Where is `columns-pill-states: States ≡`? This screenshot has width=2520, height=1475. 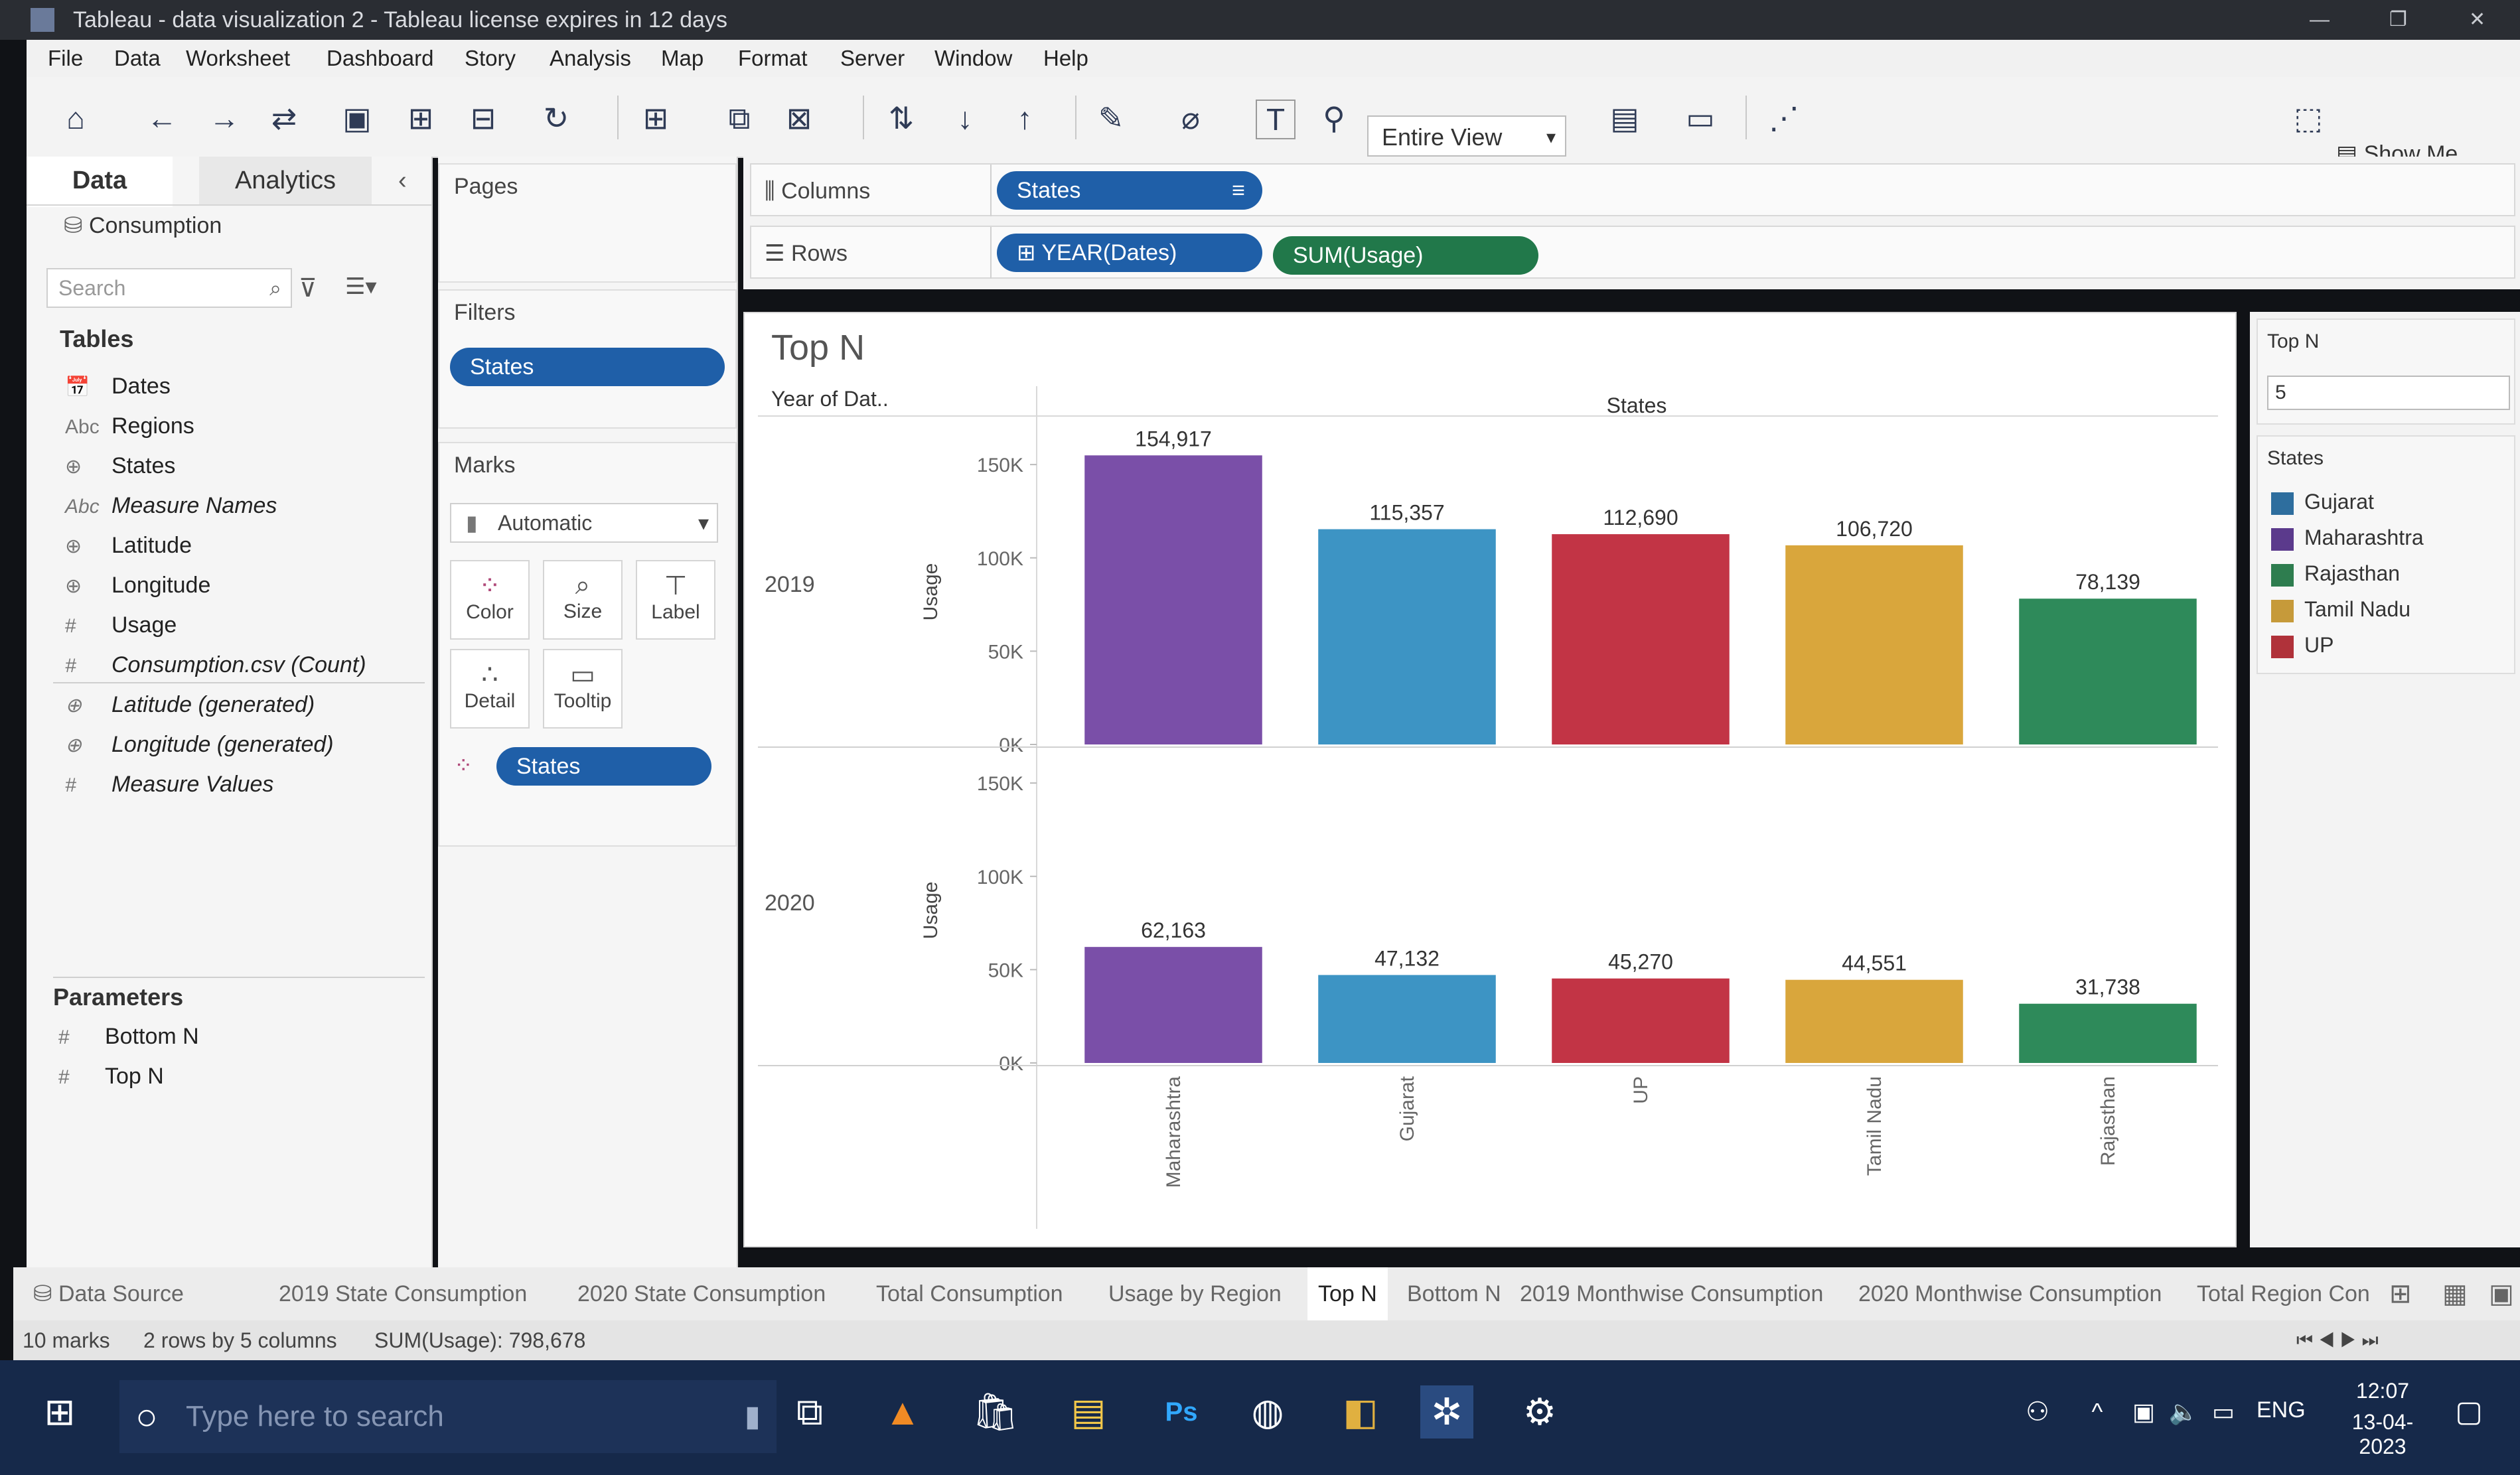
columns-pill-states: States ≡ is located at coordinates (1129, 190).